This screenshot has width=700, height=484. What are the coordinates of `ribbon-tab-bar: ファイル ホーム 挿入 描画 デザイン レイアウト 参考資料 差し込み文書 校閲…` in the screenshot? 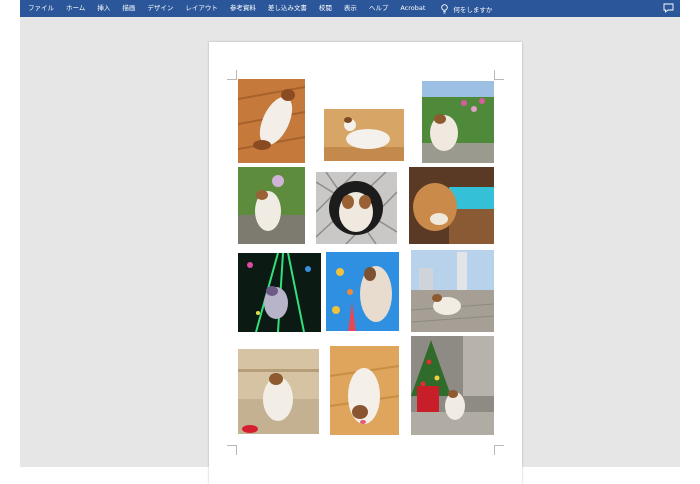 It's located at (350, 8).